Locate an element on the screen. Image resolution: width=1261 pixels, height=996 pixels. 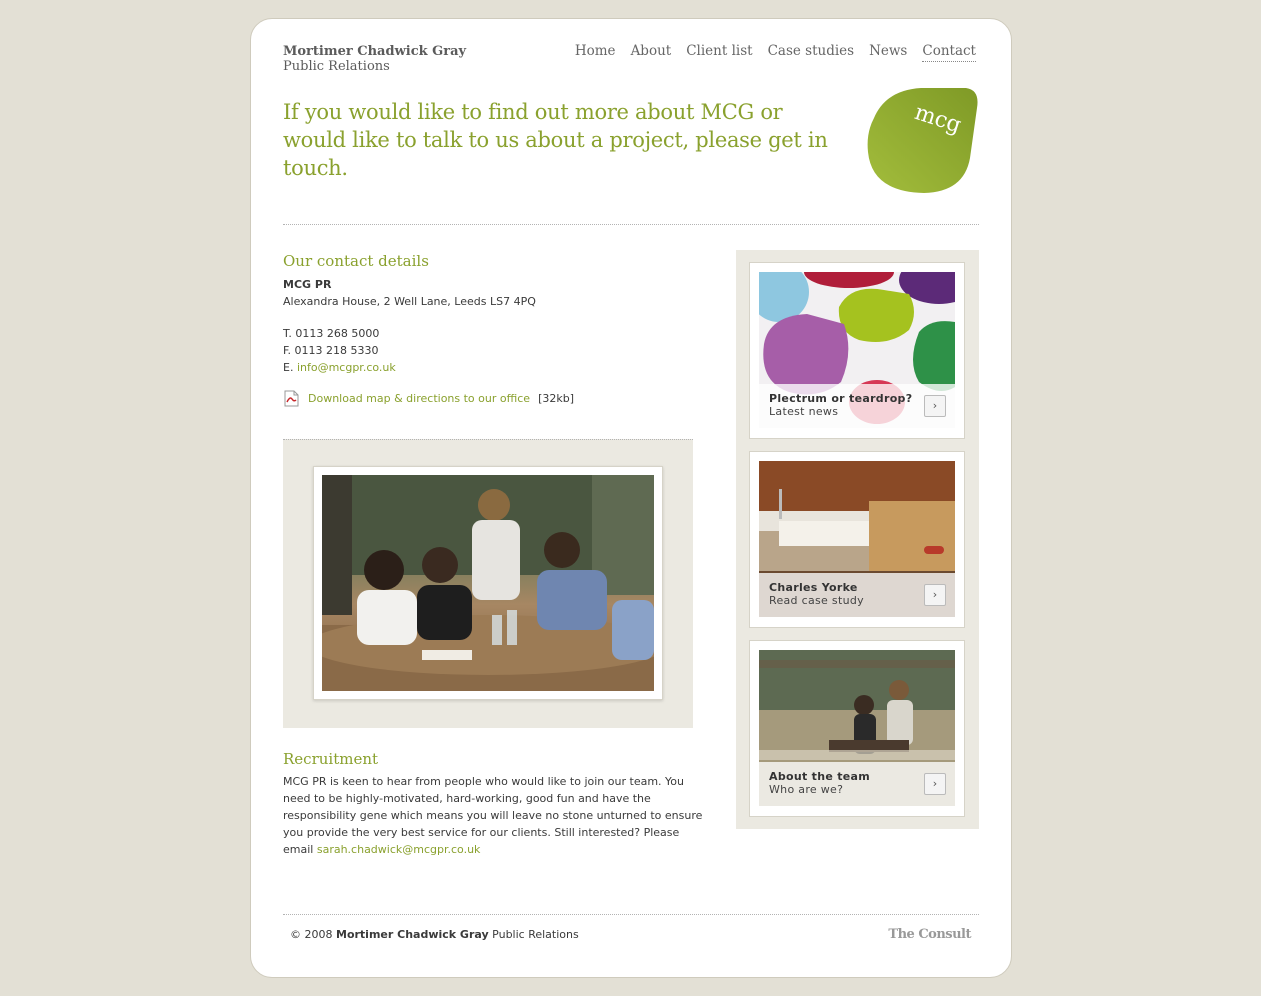
tile-team-subtitle: Who are we? is located at coordinates (806, 789).